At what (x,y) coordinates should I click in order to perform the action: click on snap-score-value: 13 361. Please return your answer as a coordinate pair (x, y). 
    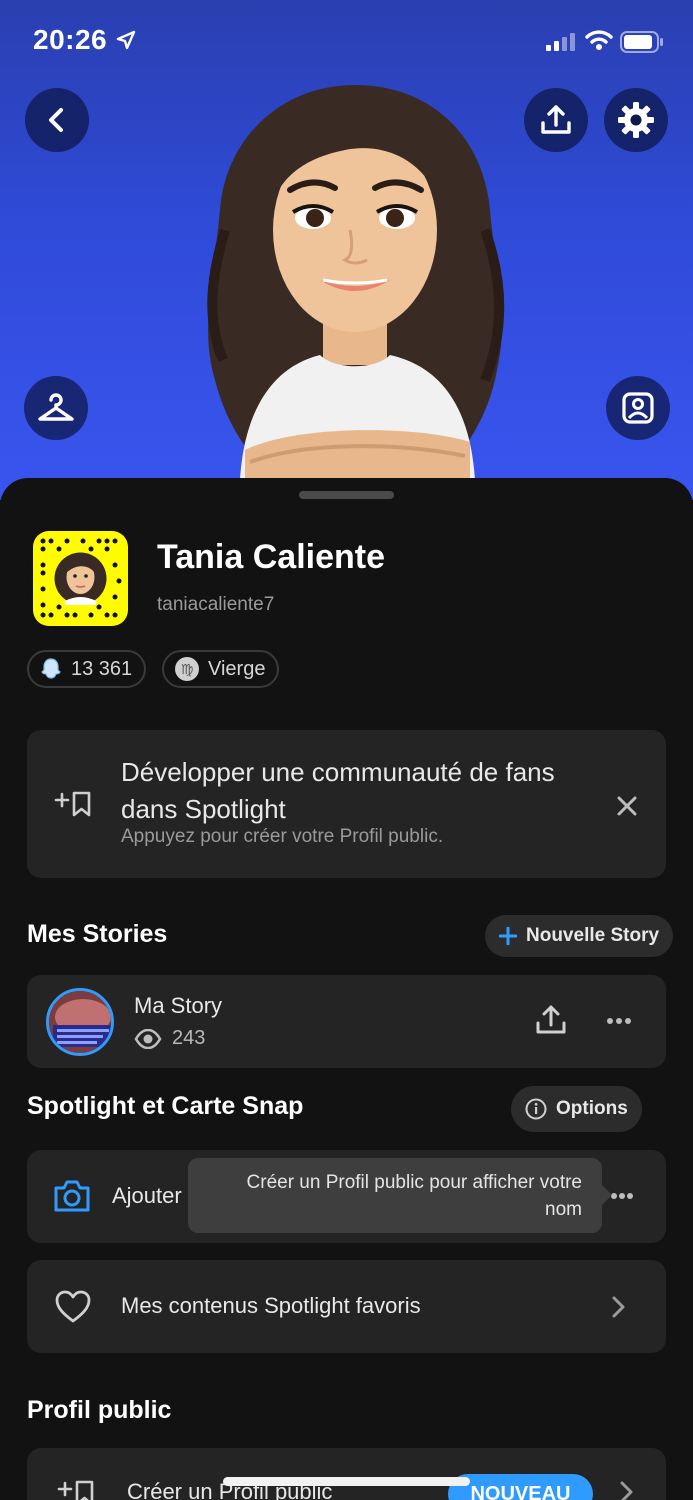
    Looking at the image, I should click on (102, 668).